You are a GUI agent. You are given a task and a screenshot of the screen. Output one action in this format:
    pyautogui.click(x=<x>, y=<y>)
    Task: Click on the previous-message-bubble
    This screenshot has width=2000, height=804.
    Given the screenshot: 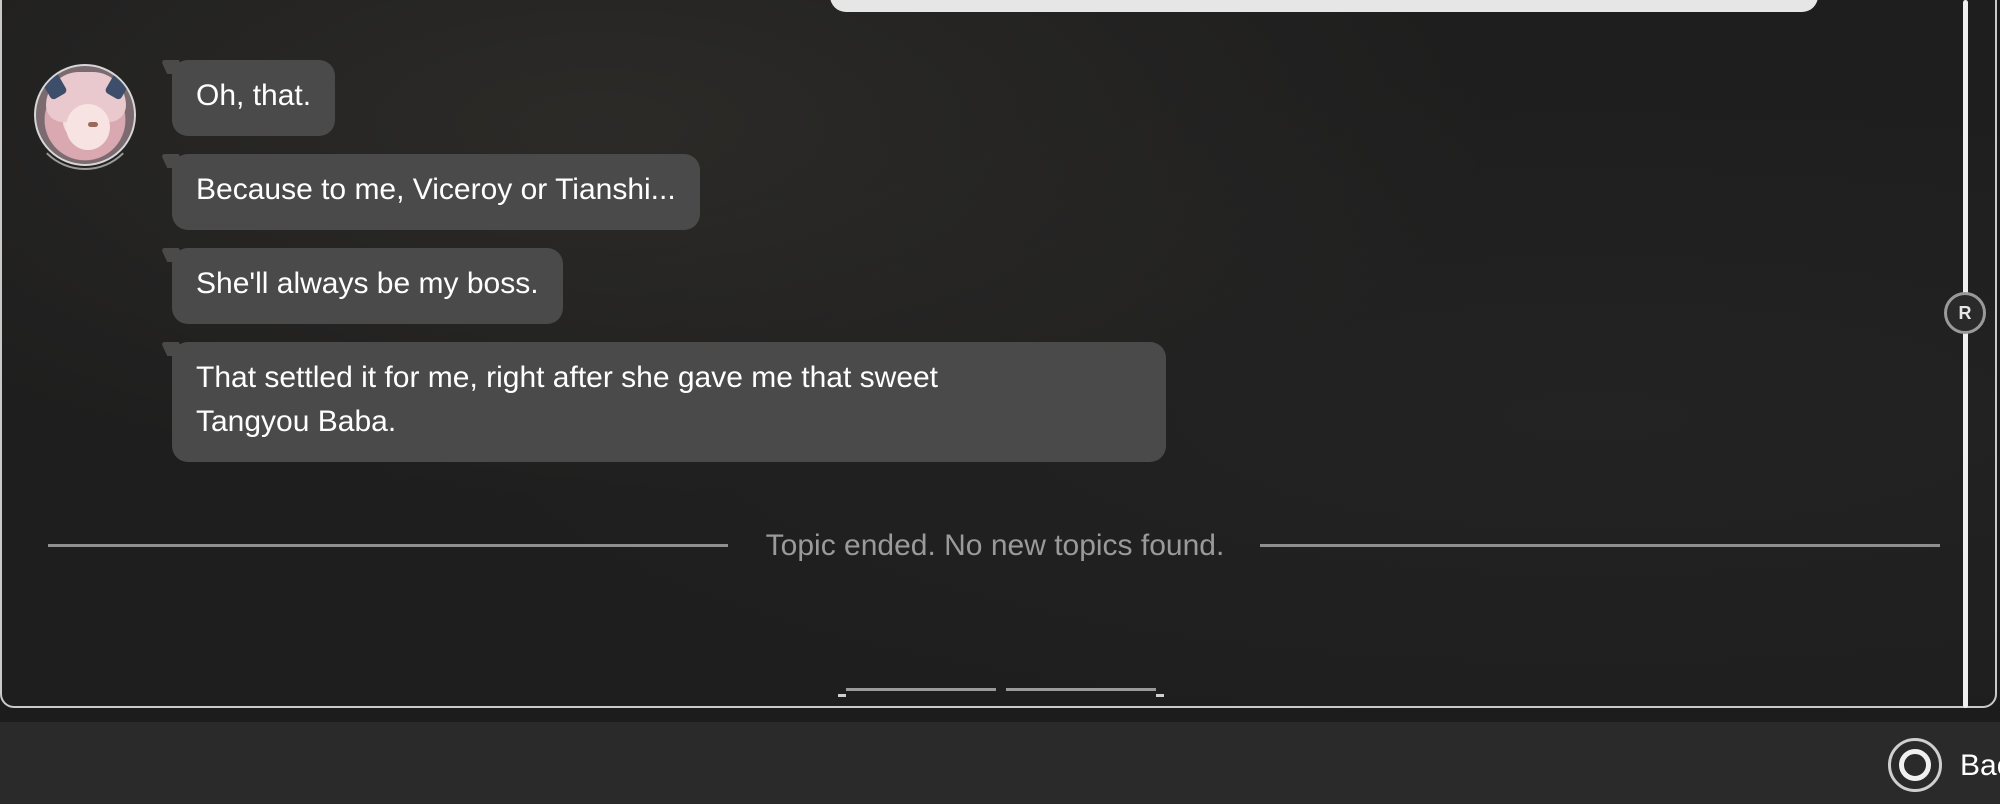 What is the action you would take?
    pyautogui.click(x=1324, y=6)
    